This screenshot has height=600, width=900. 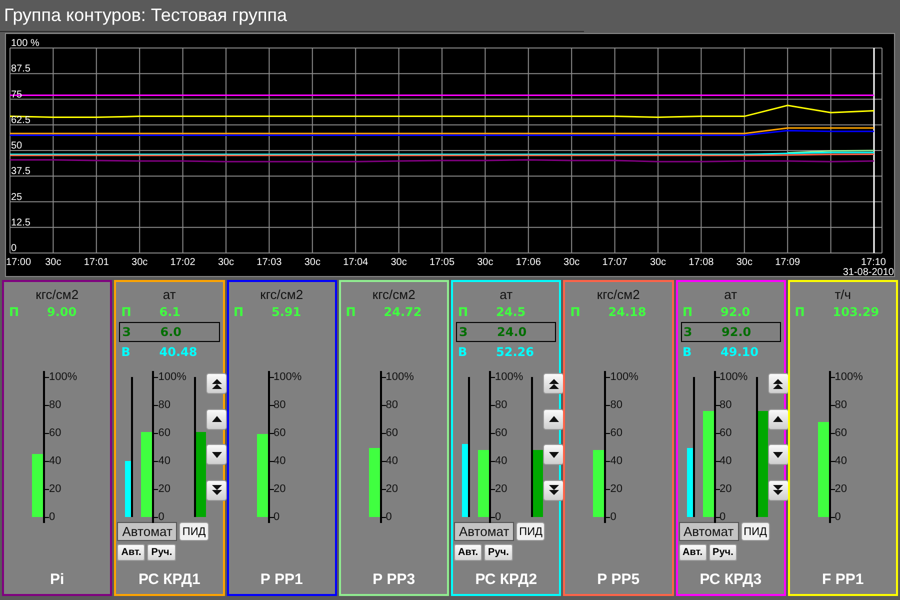 What do you see at coordinates (506, 579) in the screenshot?
I see `loop-name: РС КРД2` at bounding box center [506, 579].